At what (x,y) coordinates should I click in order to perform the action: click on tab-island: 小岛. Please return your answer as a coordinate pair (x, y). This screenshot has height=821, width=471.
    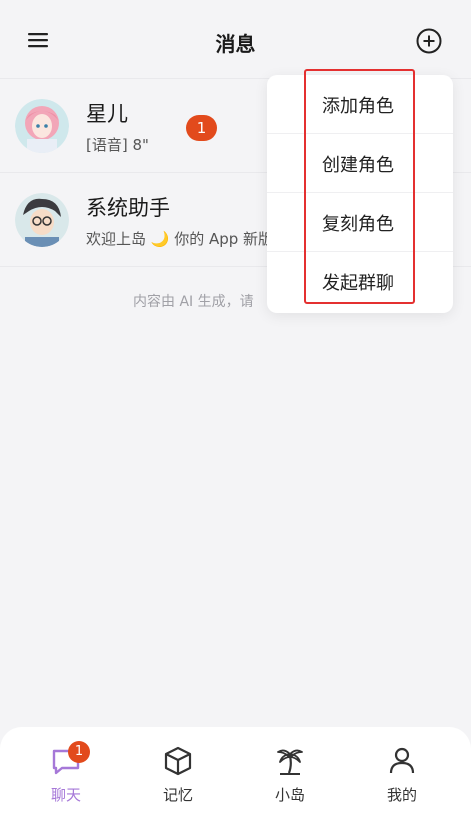
    Looking at the image, I should click on (290, 774).